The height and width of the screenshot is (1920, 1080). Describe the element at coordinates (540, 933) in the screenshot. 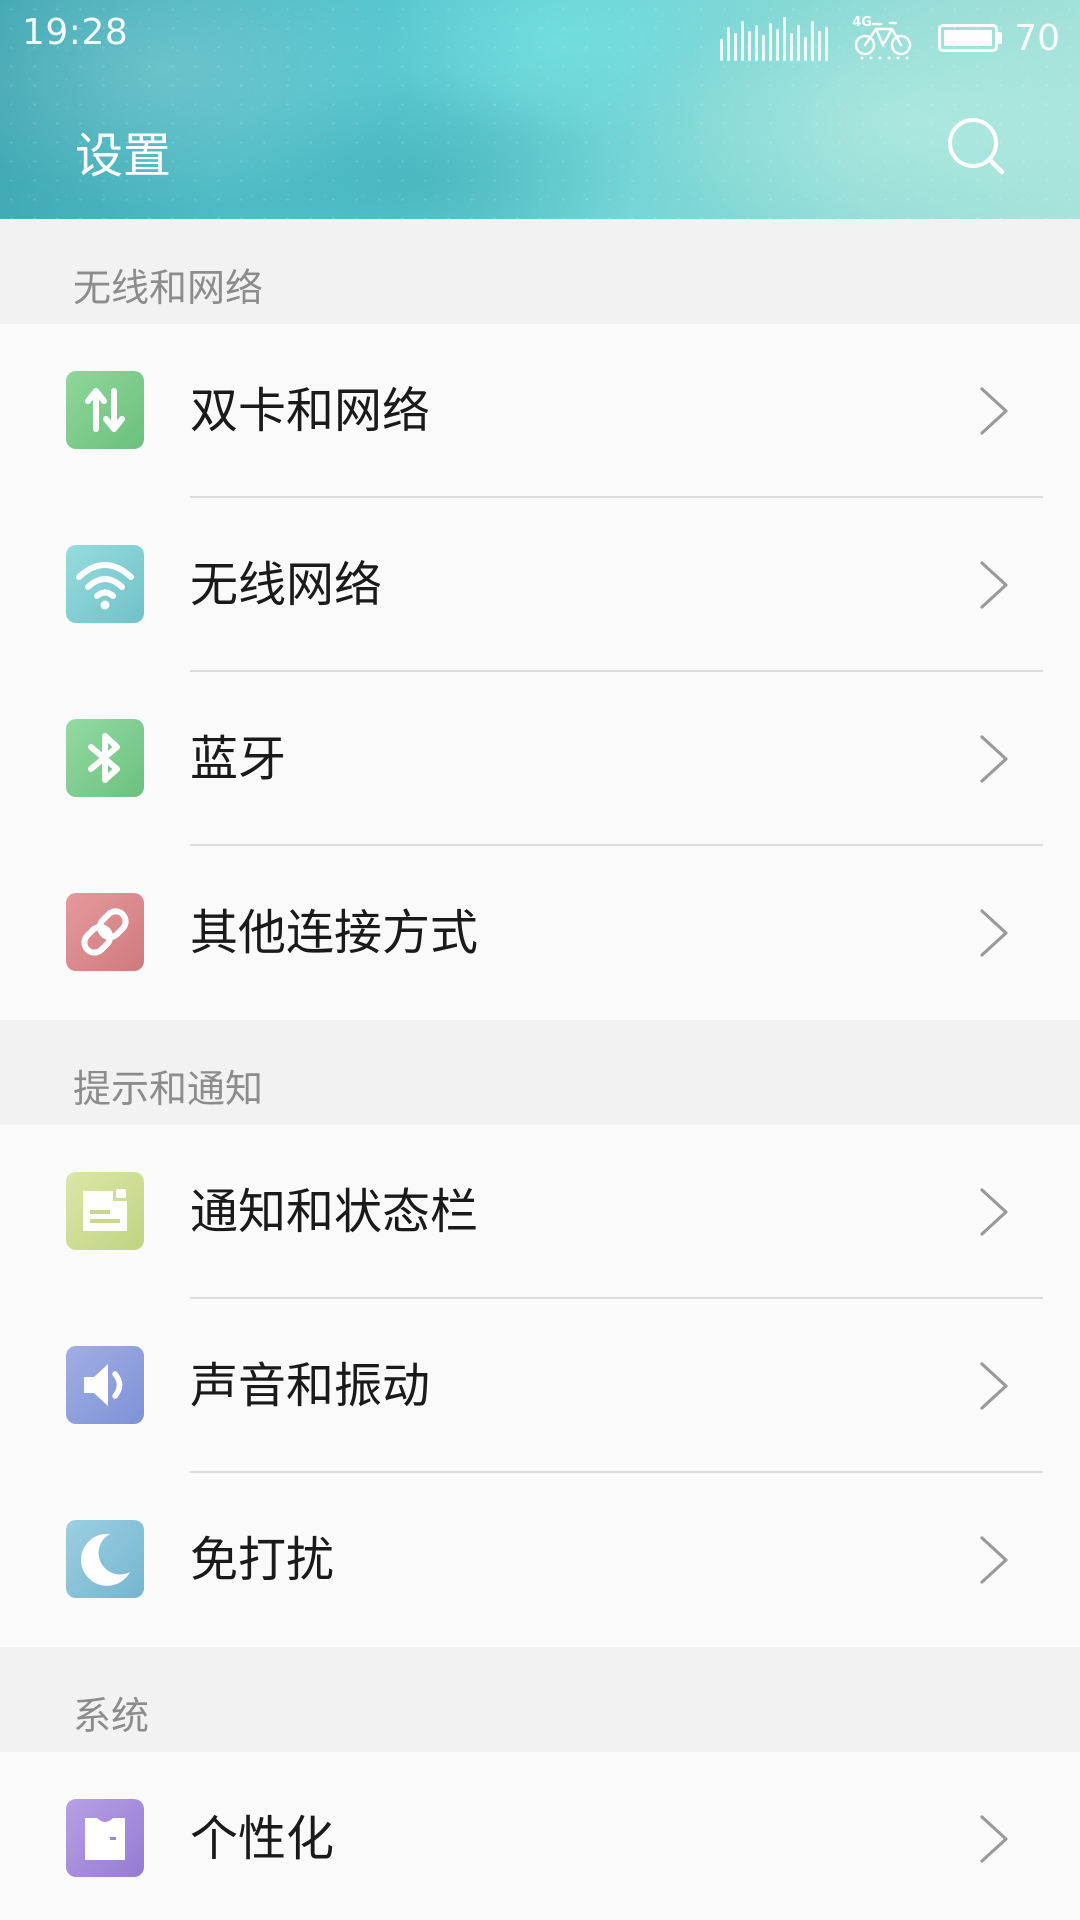

I see `settings-item-other-connections: 其他连接方式` at that location.